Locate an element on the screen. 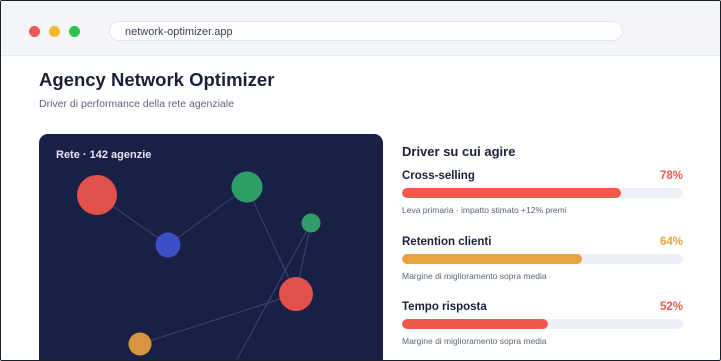 Image resolution: width=721 pixels, height=361 pixels. network-title: Rete · 142 agenzie is located at coordinates (104, 155).